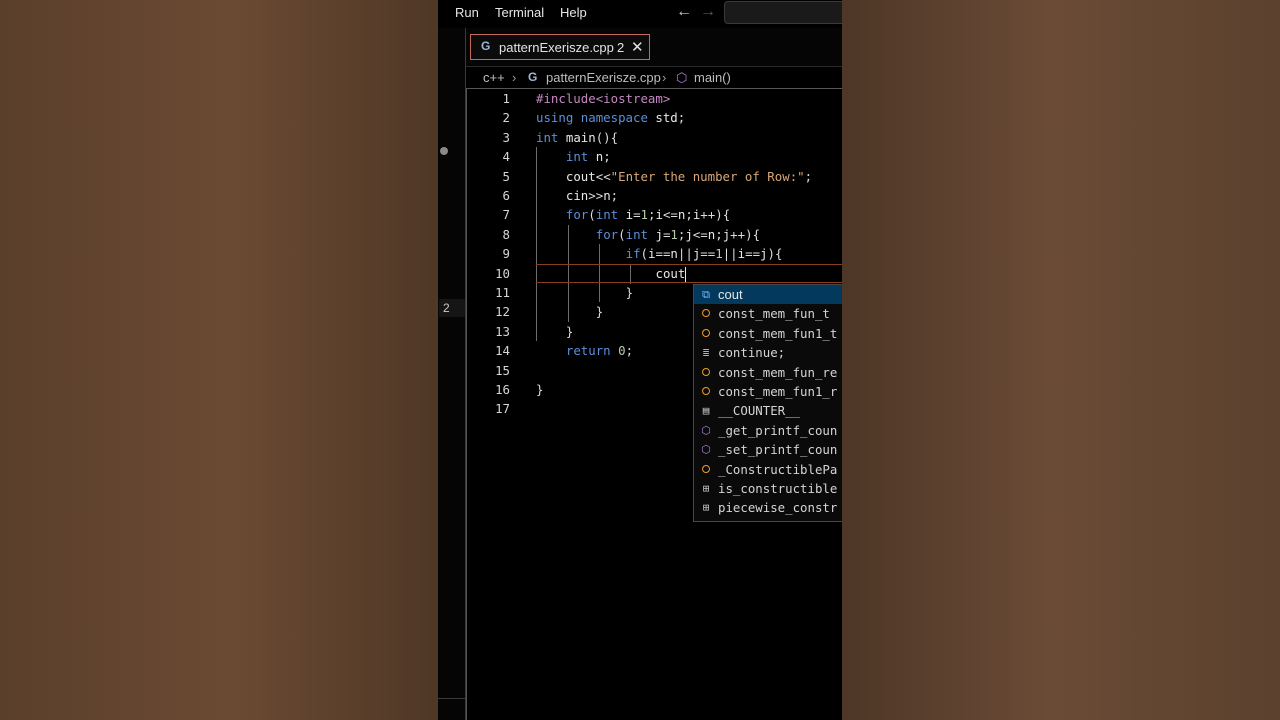 The width and height of the screenshot is (1280, 720). What do you see at coordinates (706, 411) in the screenshot?
I see `constant-icon: ▤` at bounding box center [706, 411].